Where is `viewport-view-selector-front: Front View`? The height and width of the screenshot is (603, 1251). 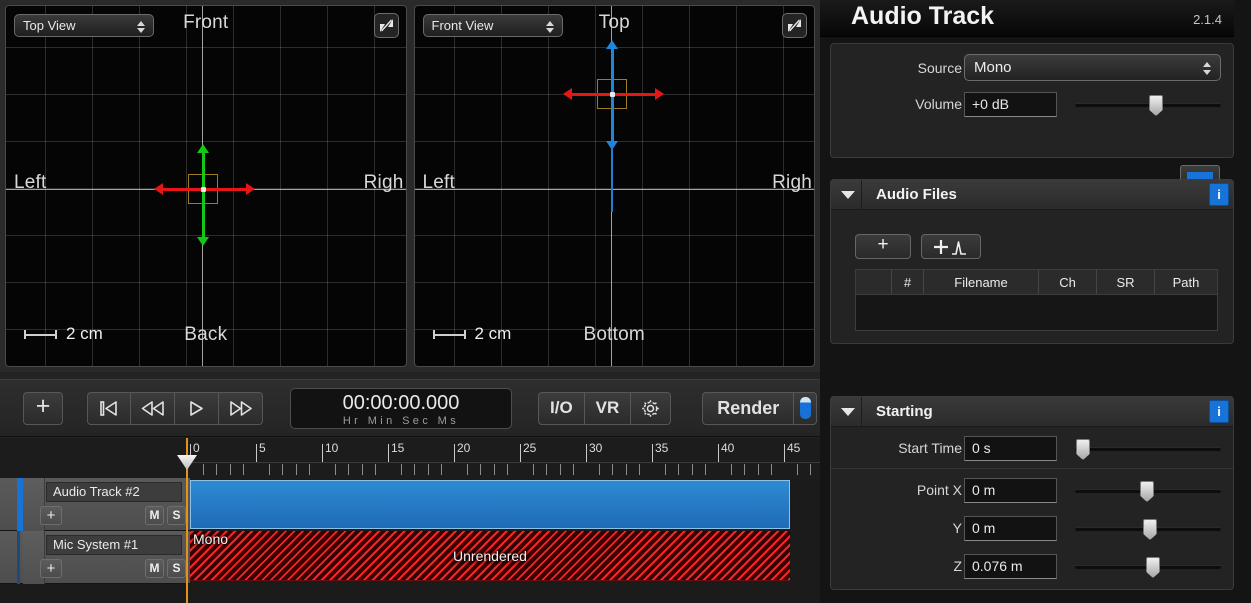 viewport-view-selector-front: Front View is located at coordinates (492, 25).